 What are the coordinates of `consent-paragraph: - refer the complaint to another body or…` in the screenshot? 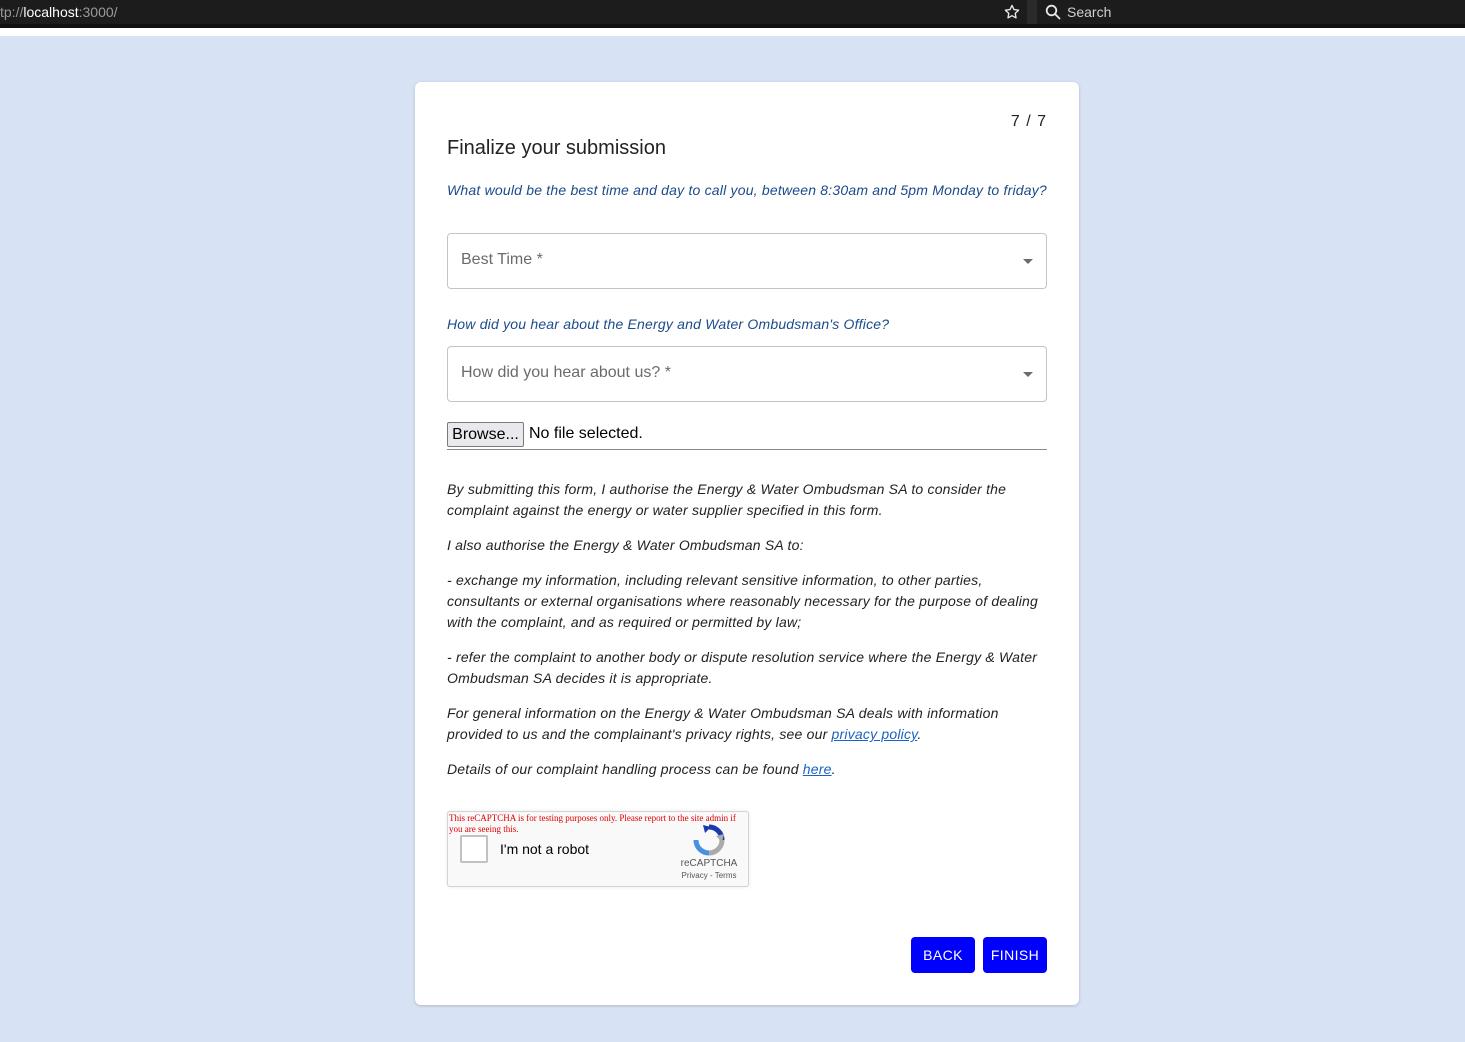 It's located at (742, 667).